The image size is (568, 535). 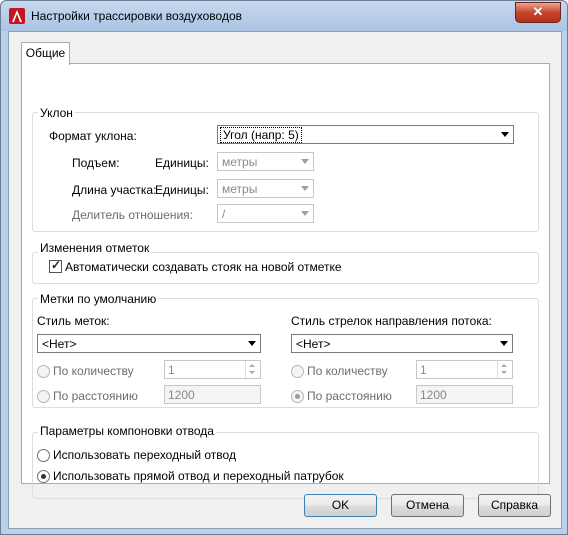 What do you see at coordinates (340, 505) in the screenshot?
I see `ok-button: OK` at bounding box center [340, 505].